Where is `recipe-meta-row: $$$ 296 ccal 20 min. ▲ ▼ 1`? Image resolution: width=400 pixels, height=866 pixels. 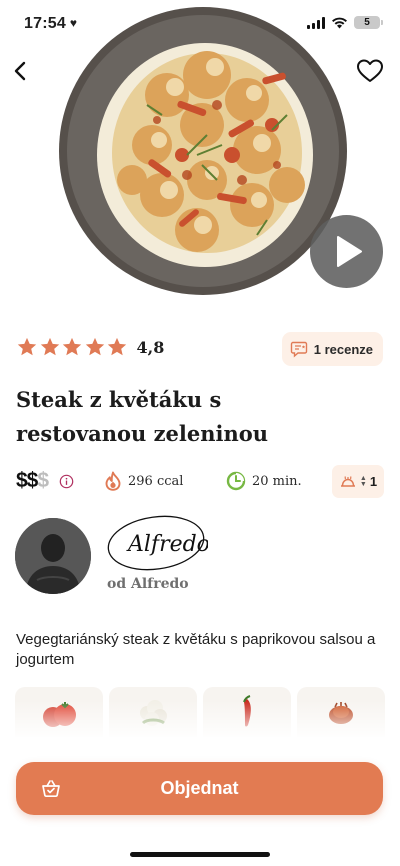
recipe-meta-row: $$$ 296 ccal 20 min. ▲ ▼ 1 is located at coordinates (200, 481).